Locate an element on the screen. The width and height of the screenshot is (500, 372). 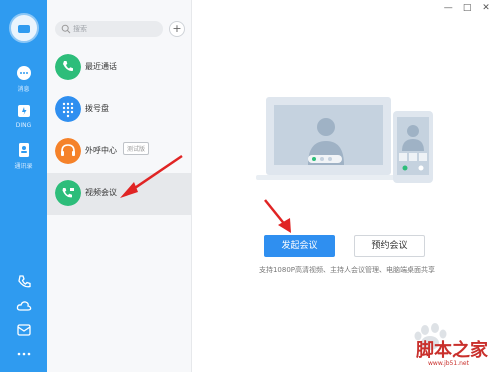
contacts-icon is located at coordinates (23, 150).